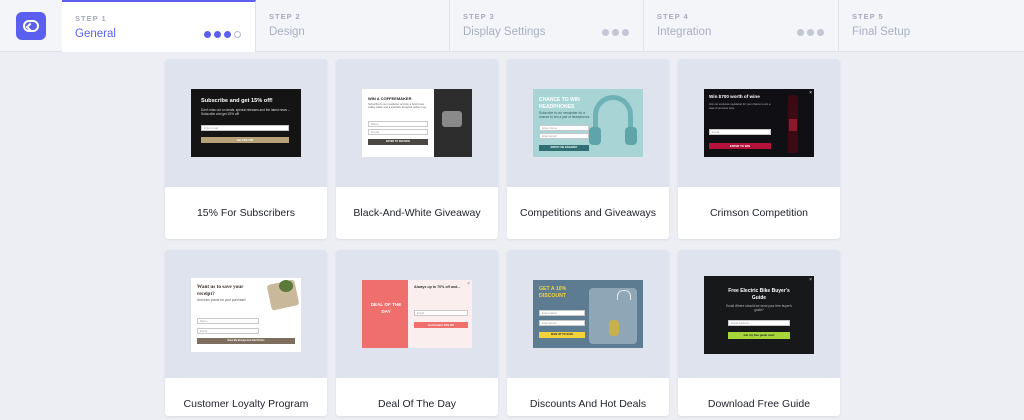 This screenshot has height=420, width=1024. What do you see at coordinates (285, 16) in the screenshot?
I see `step-number: STEP 2` at bounding box center [285, 16].